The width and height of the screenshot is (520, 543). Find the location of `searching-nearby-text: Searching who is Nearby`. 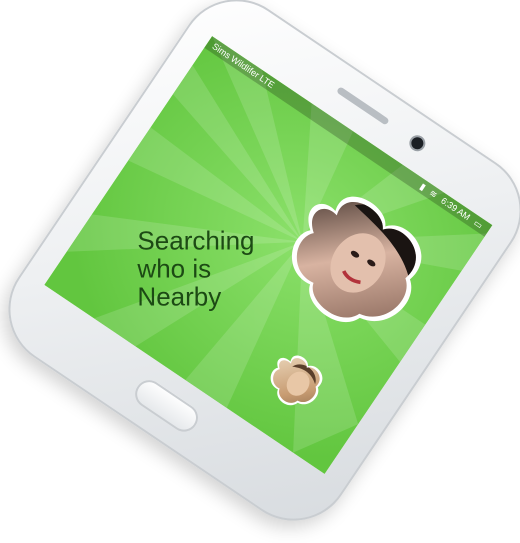

searching-nearby-text: Searching who is Nearby is located at coordinates (196, 268).